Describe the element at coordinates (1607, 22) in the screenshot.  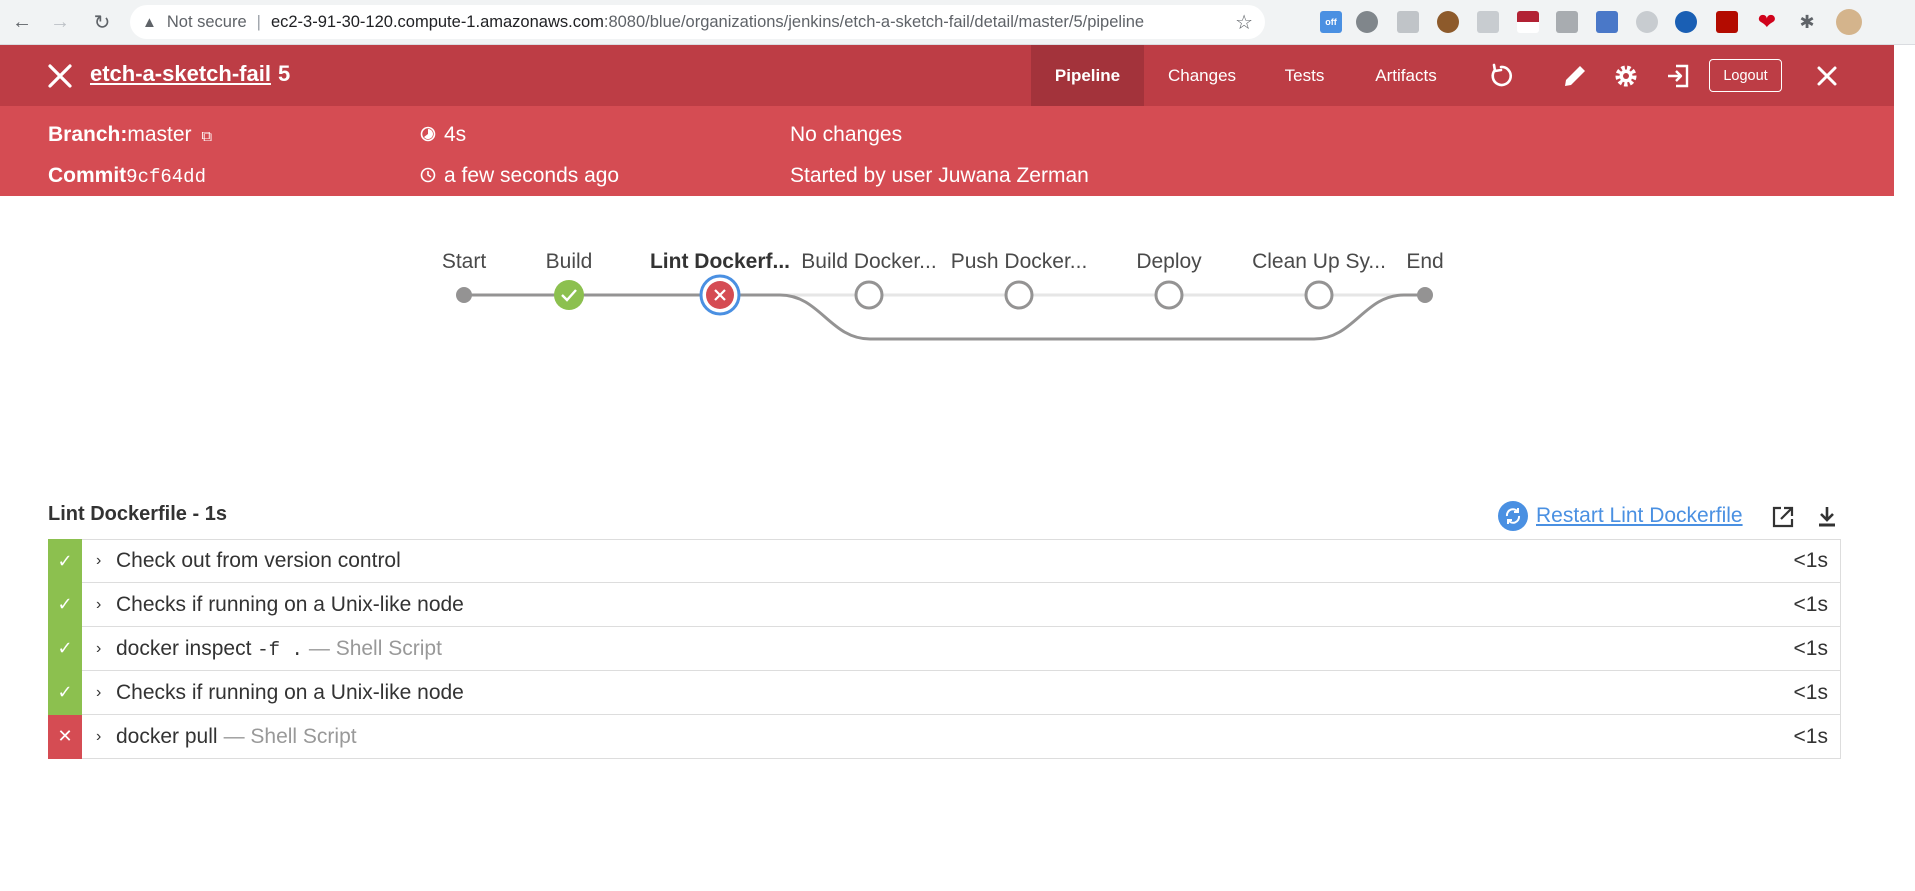
I see `extension-camera-icon` at that location.